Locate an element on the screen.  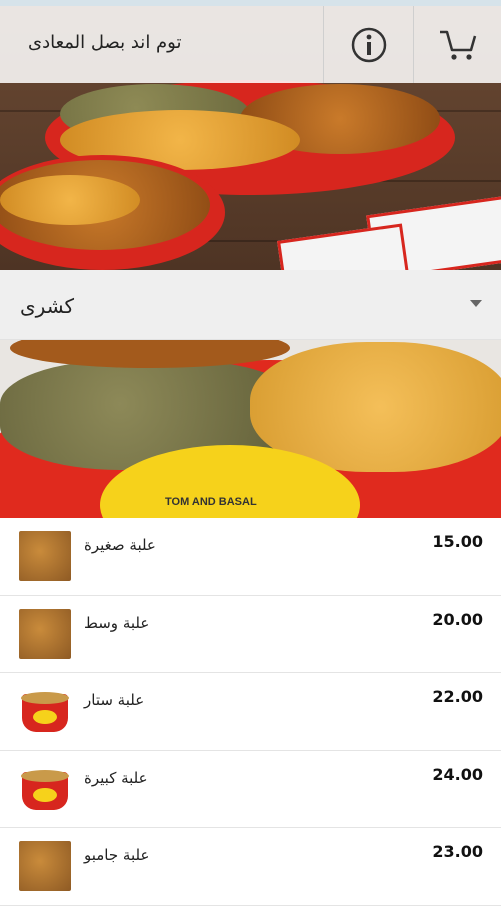
product-name: علبة صغيرة is located at coordinates (120, 545).